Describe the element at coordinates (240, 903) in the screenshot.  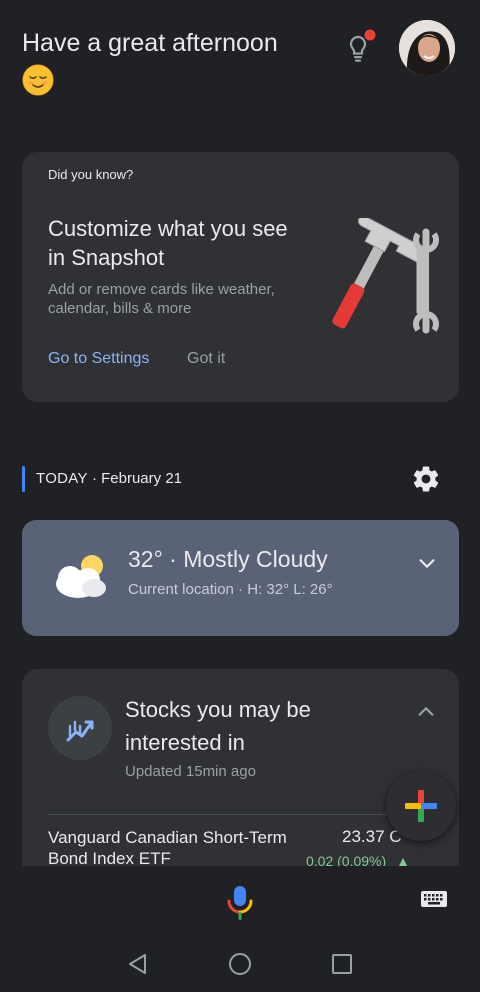
I see `mic-icon` at that location.